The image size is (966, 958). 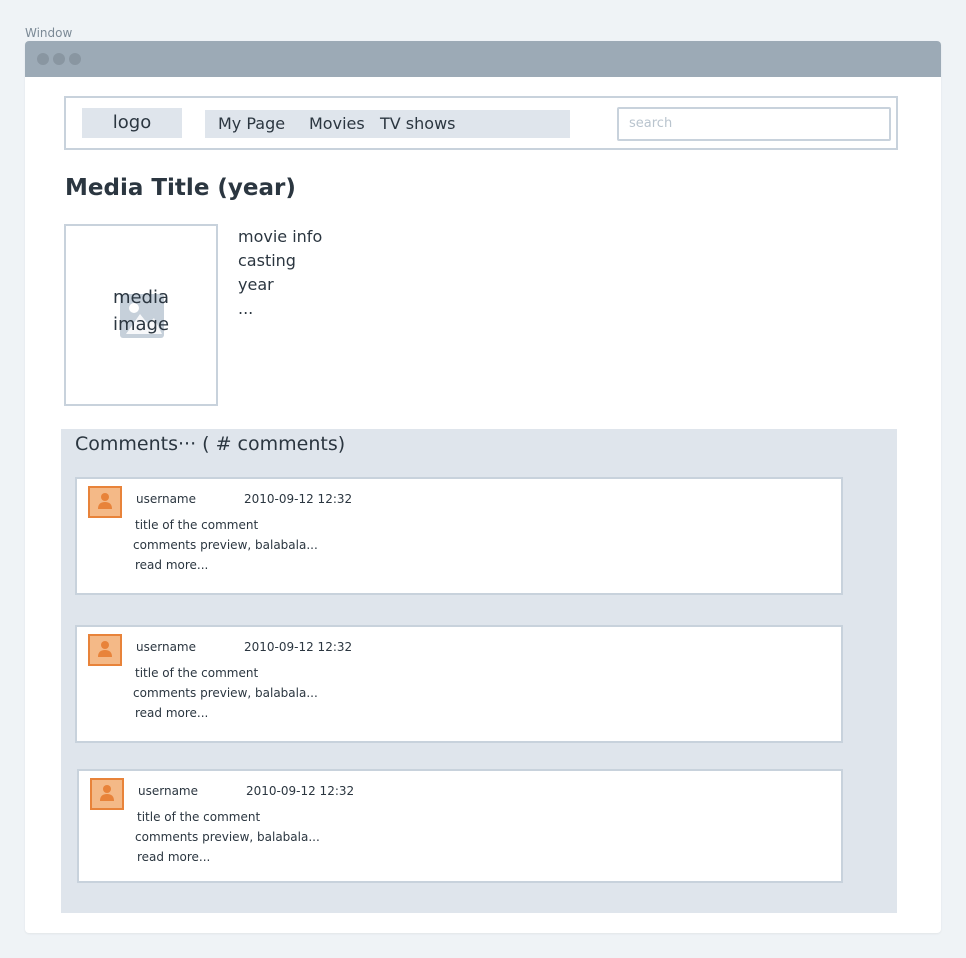 I want to click on comments-header: Comments··· ( # comments), so click(x=210, y=444).